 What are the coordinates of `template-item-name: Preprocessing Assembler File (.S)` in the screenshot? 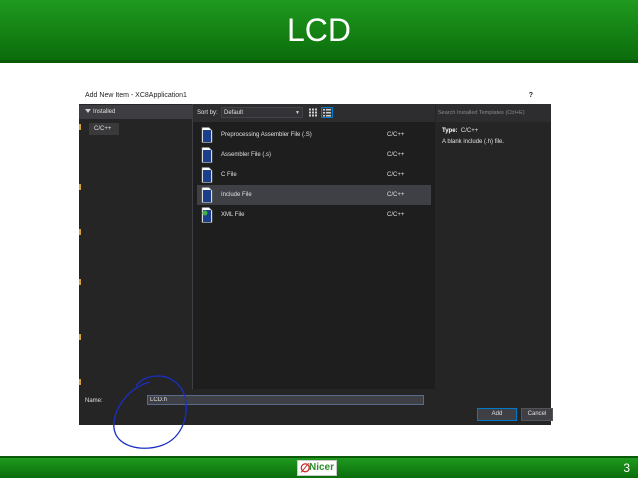 It's located at (266, 135).